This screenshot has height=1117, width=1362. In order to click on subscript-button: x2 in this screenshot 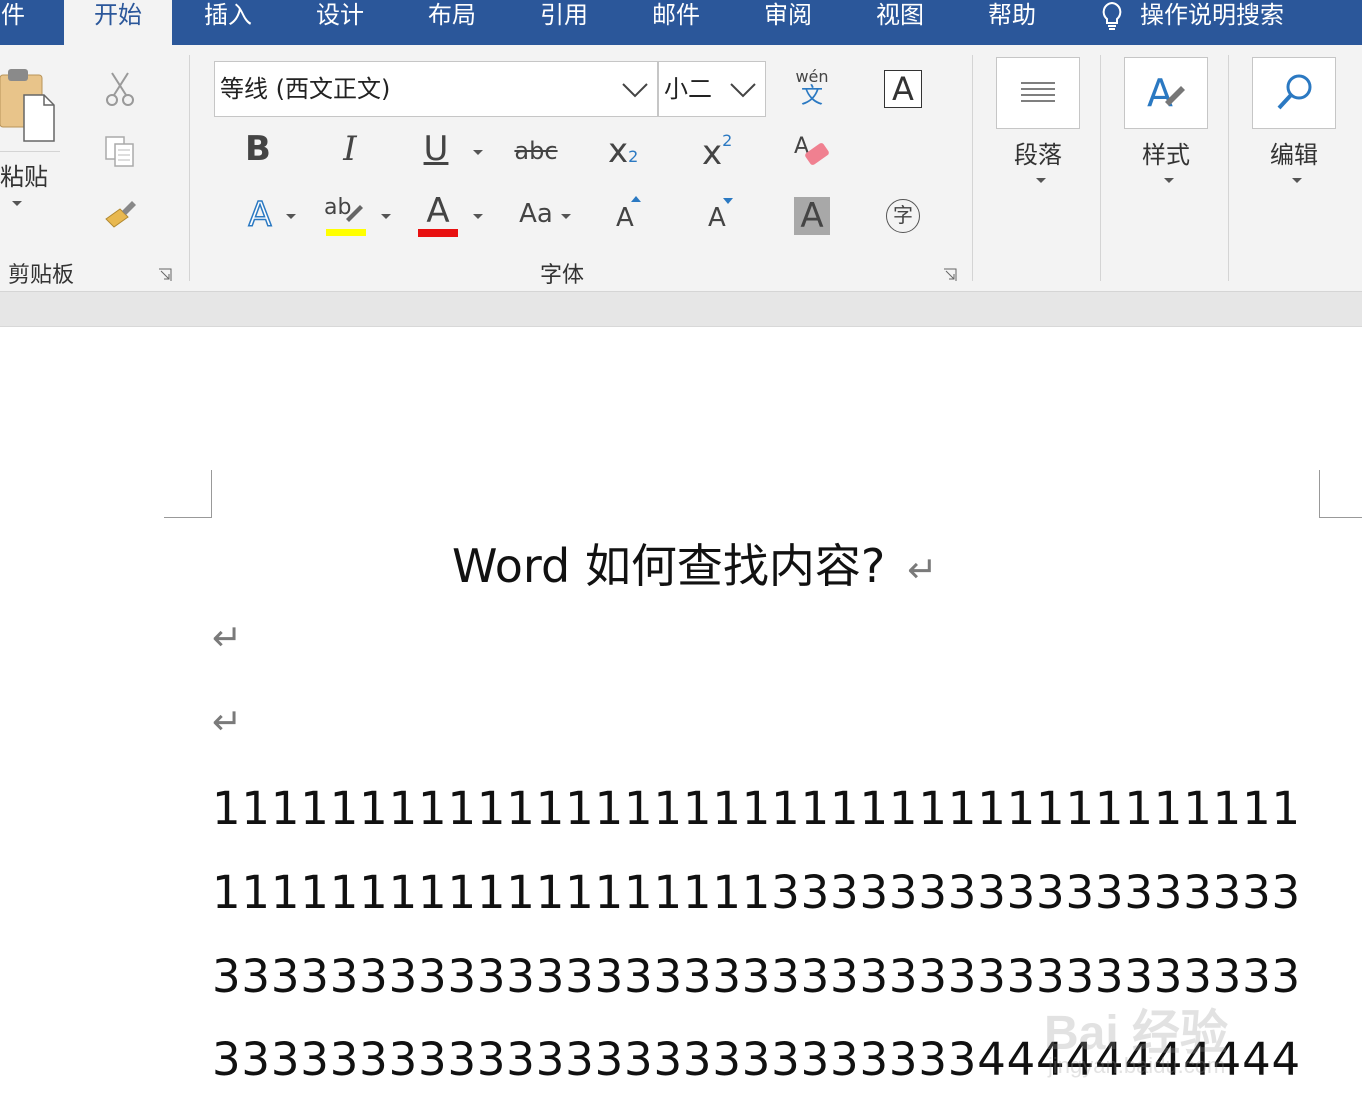, I will do `click(630, 151)`.